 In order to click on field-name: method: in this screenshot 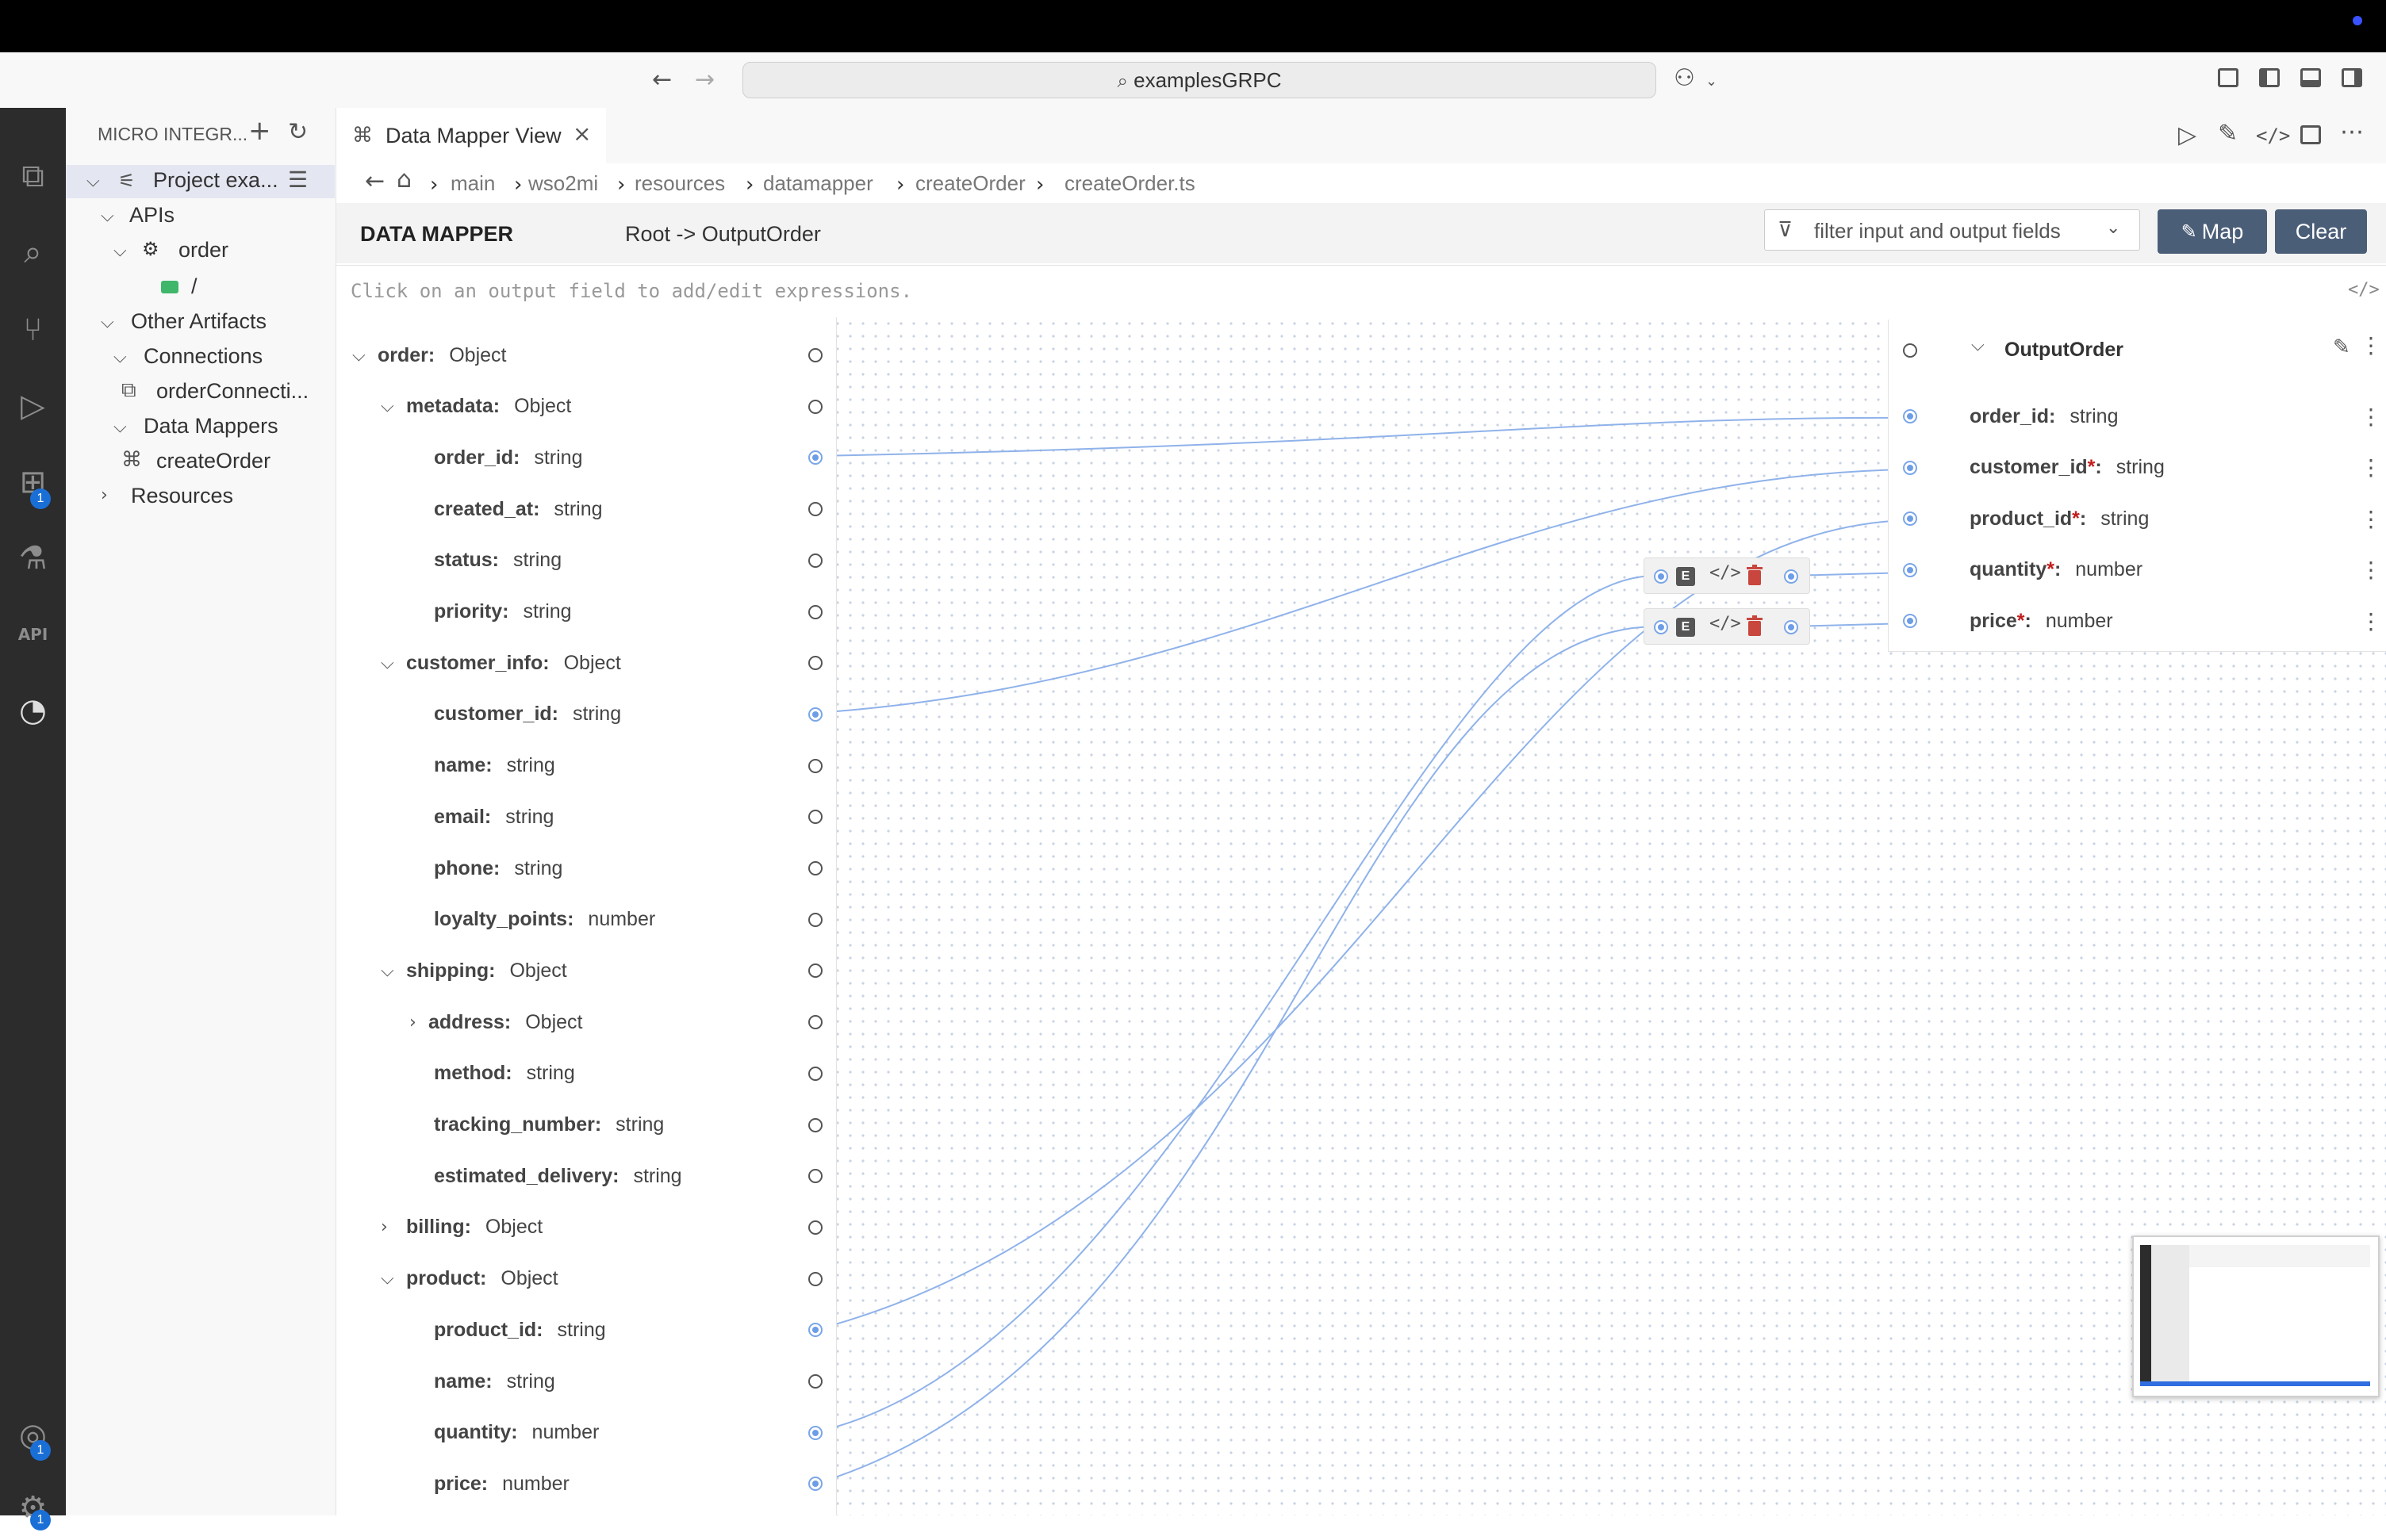, I will do `click(473, 1073)`.